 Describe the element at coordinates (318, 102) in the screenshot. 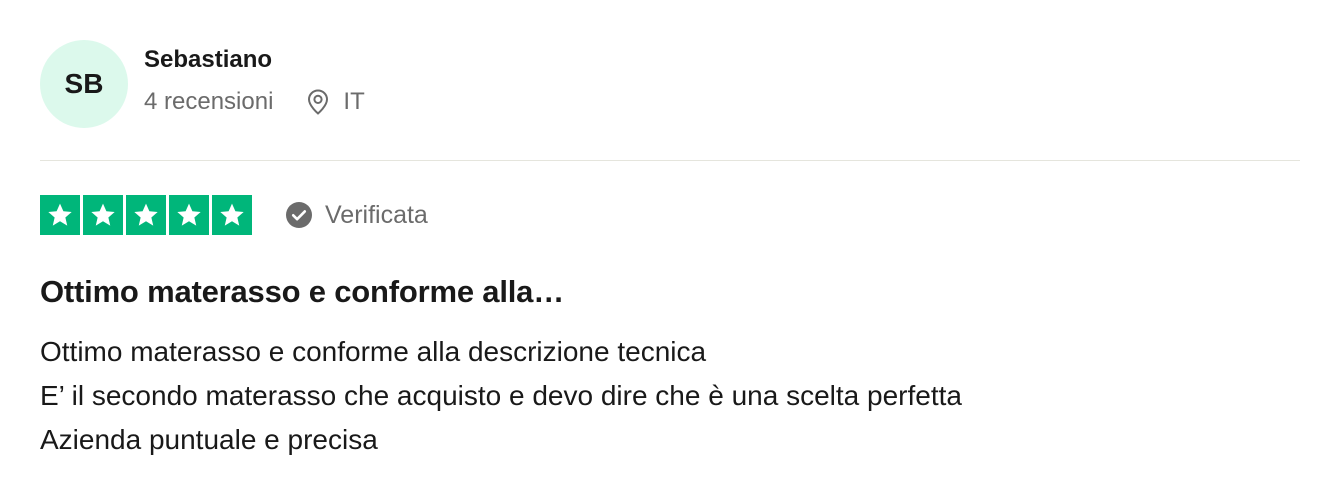

I see `location-pin-icon` at that location.